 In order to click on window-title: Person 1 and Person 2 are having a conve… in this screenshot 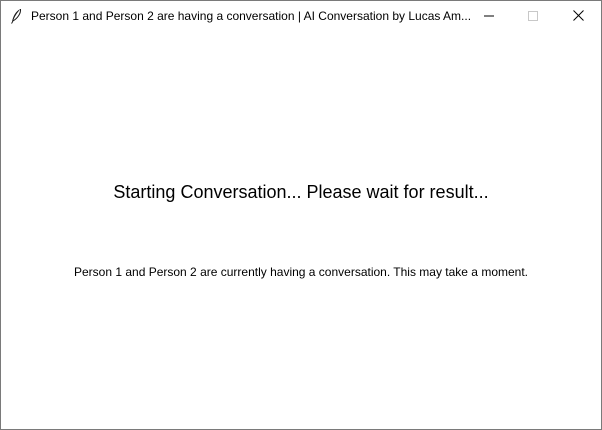, I will do `click(251, 16)`.